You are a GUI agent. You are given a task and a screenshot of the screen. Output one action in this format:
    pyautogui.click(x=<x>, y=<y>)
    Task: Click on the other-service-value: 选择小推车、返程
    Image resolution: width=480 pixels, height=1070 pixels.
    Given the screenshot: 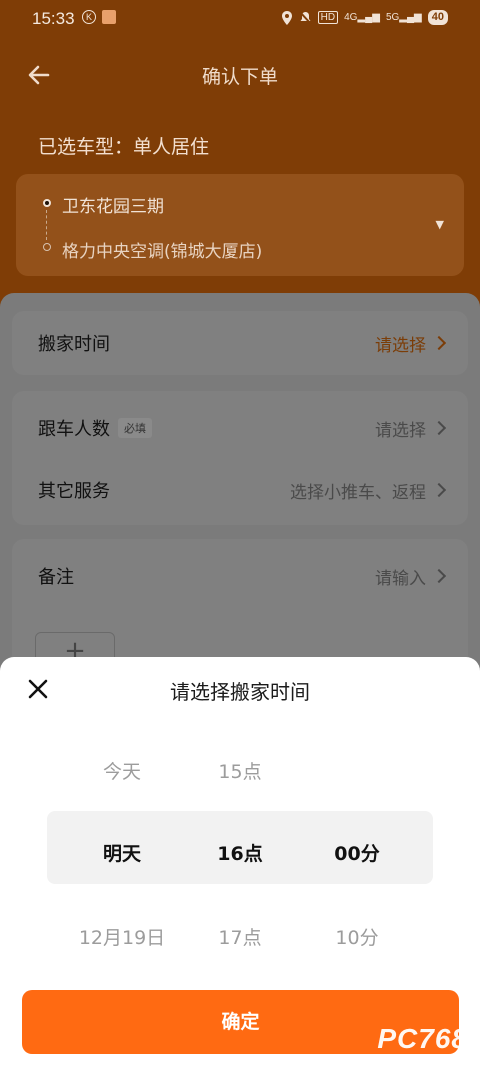 What is the action you would take?
    pyautogui.click(x=358, y=492)
    